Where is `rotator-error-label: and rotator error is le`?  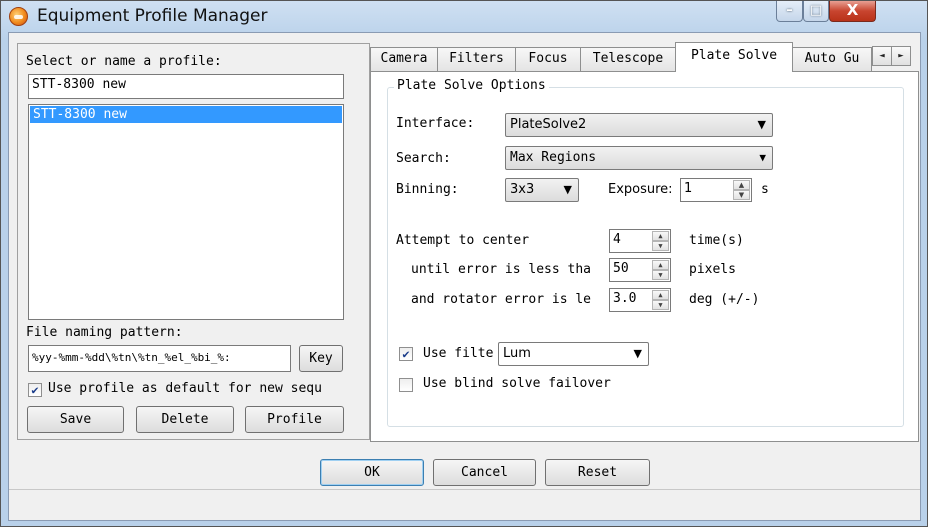
rotator-error-label: and rotator error is le is located at coordinates (501, 299).